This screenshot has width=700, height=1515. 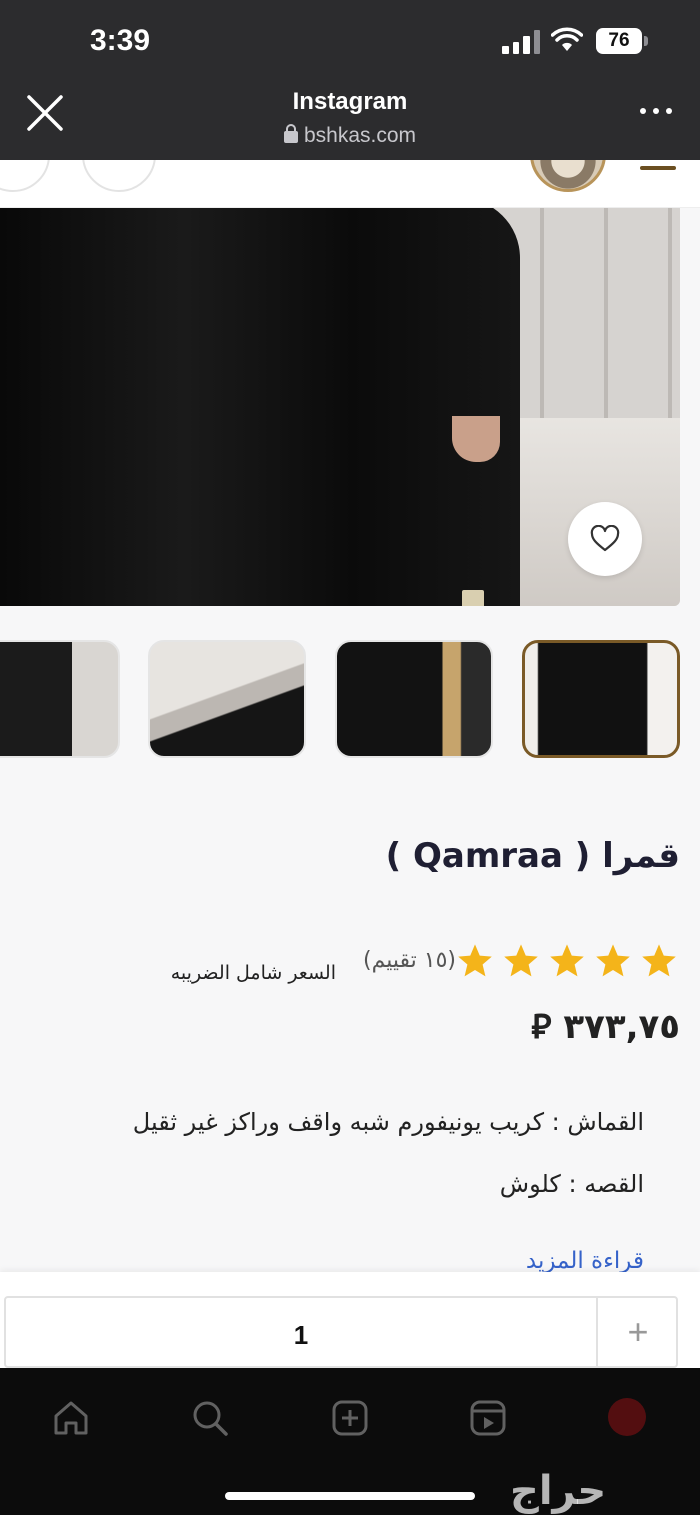 What do you see at coordinates (656, 112) in the screenshot?
I see `more-options-icon` at bounding box center [656, 112].